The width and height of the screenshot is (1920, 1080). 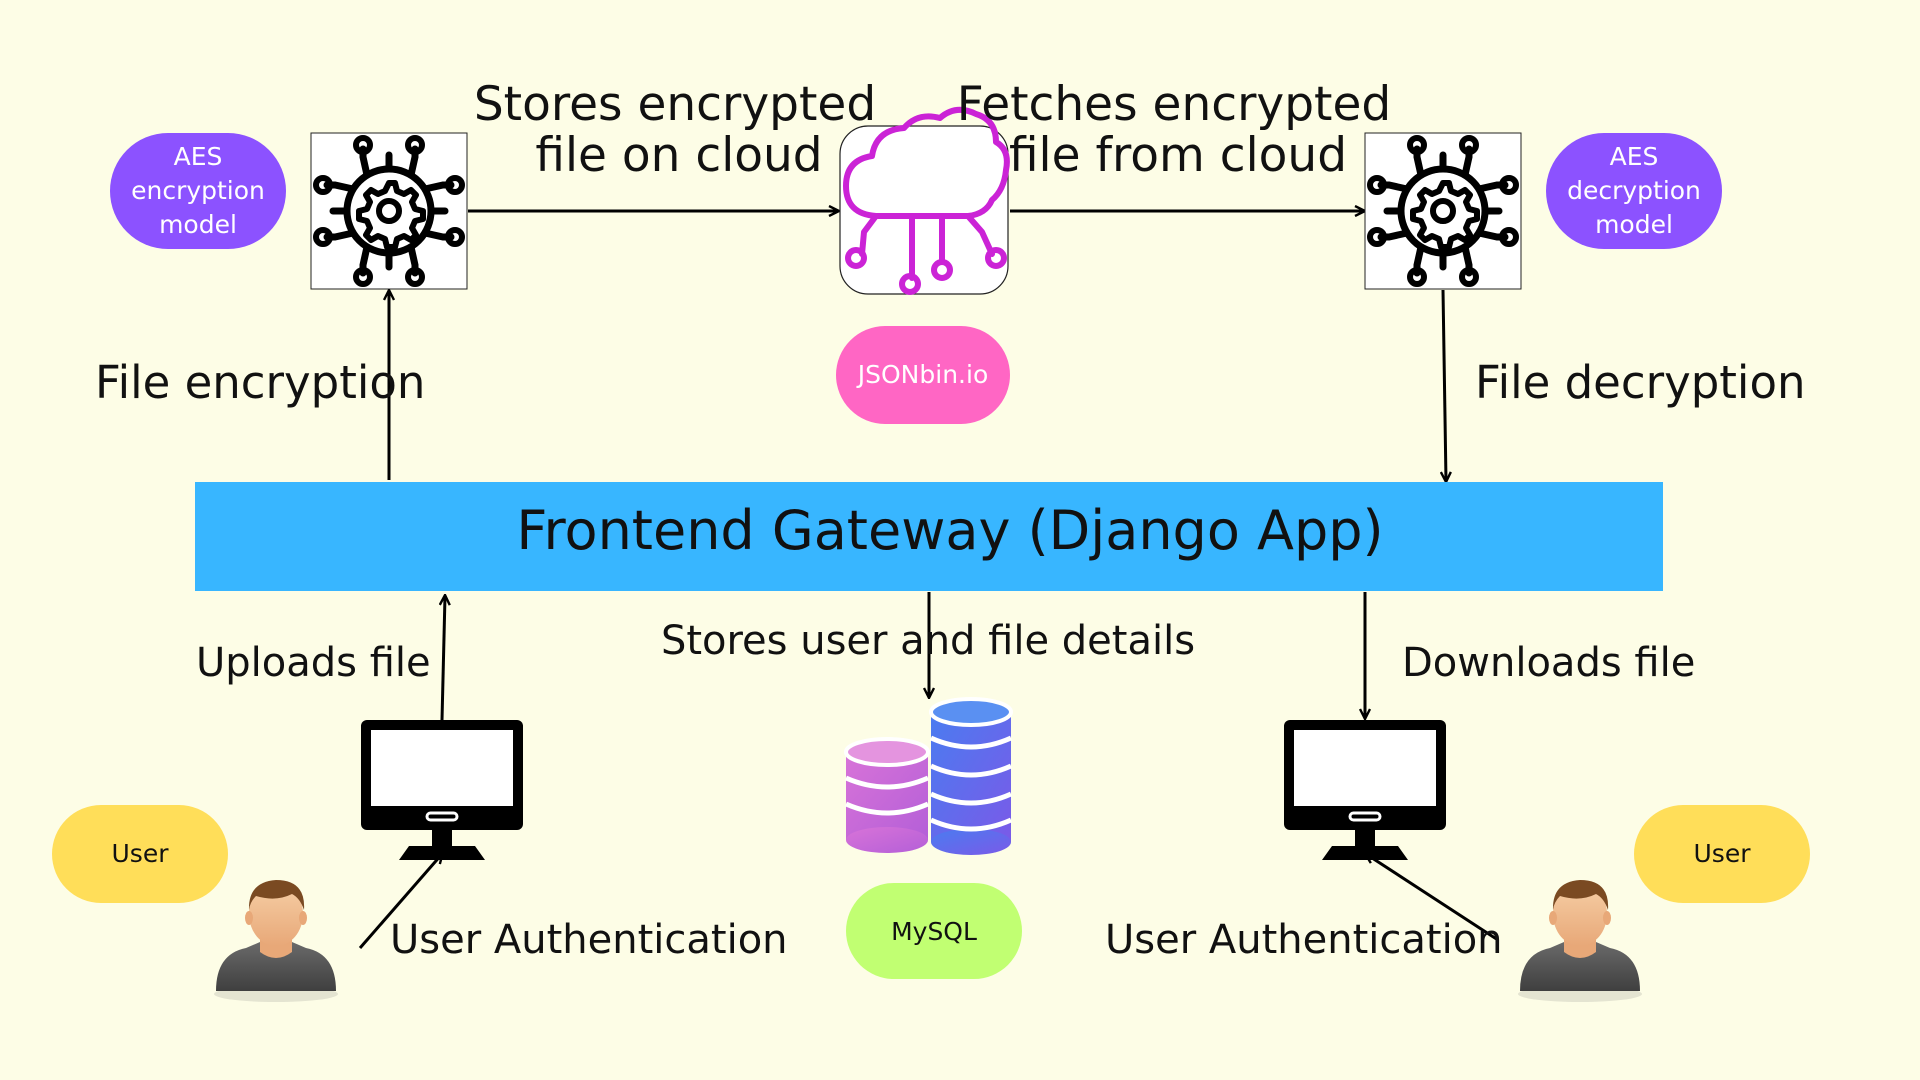 I want to click on aes-decryption-pill: AES decryption model, so click(x=1634, y=191).